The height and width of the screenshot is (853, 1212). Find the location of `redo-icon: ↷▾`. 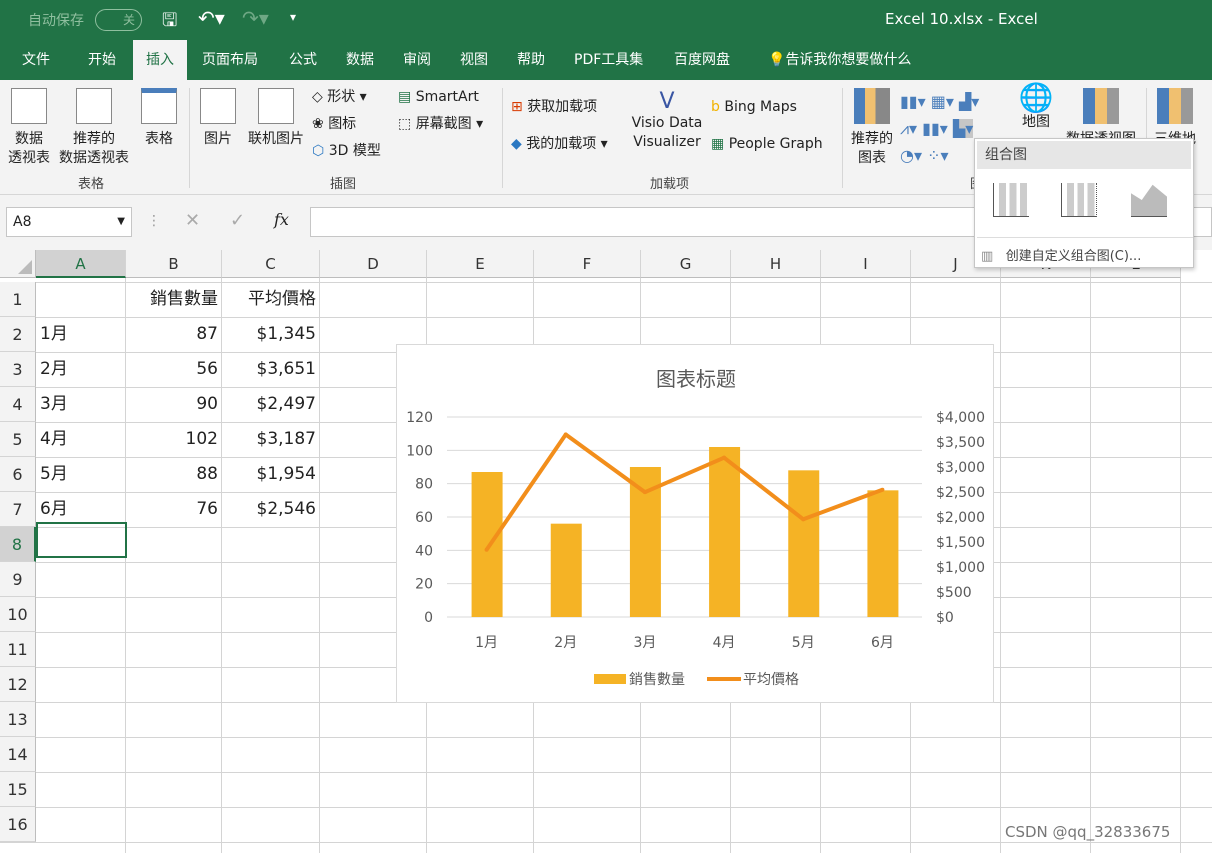

redo-icon: ↷▾ is located at coordinates (255, 18).